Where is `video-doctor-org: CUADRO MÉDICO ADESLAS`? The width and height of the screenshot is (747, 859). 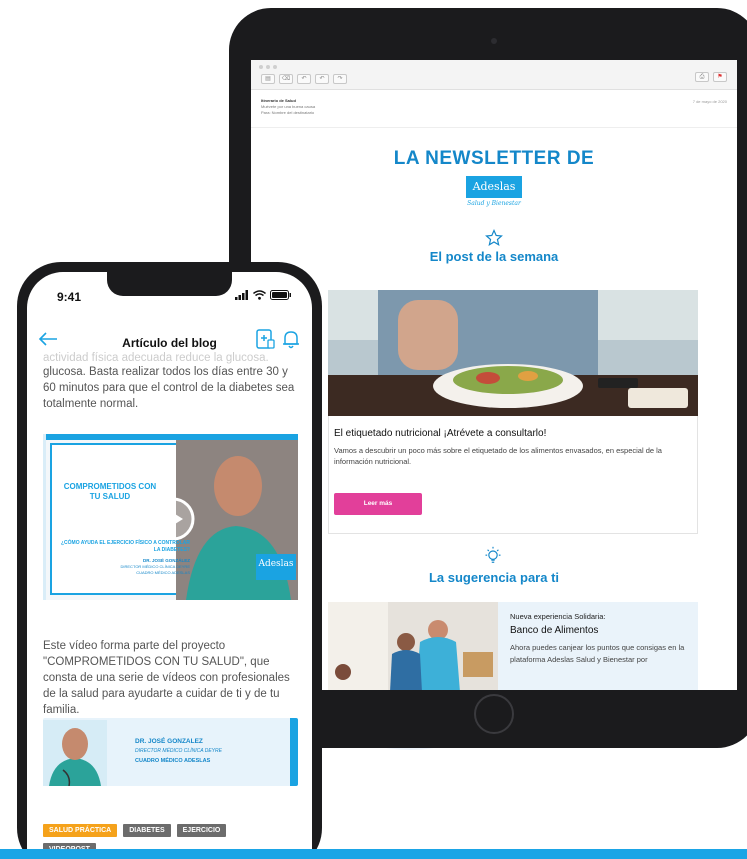
video-doctor-org: CUADRO MÉDICO ADESLAS is located at coordinates (163, 572).